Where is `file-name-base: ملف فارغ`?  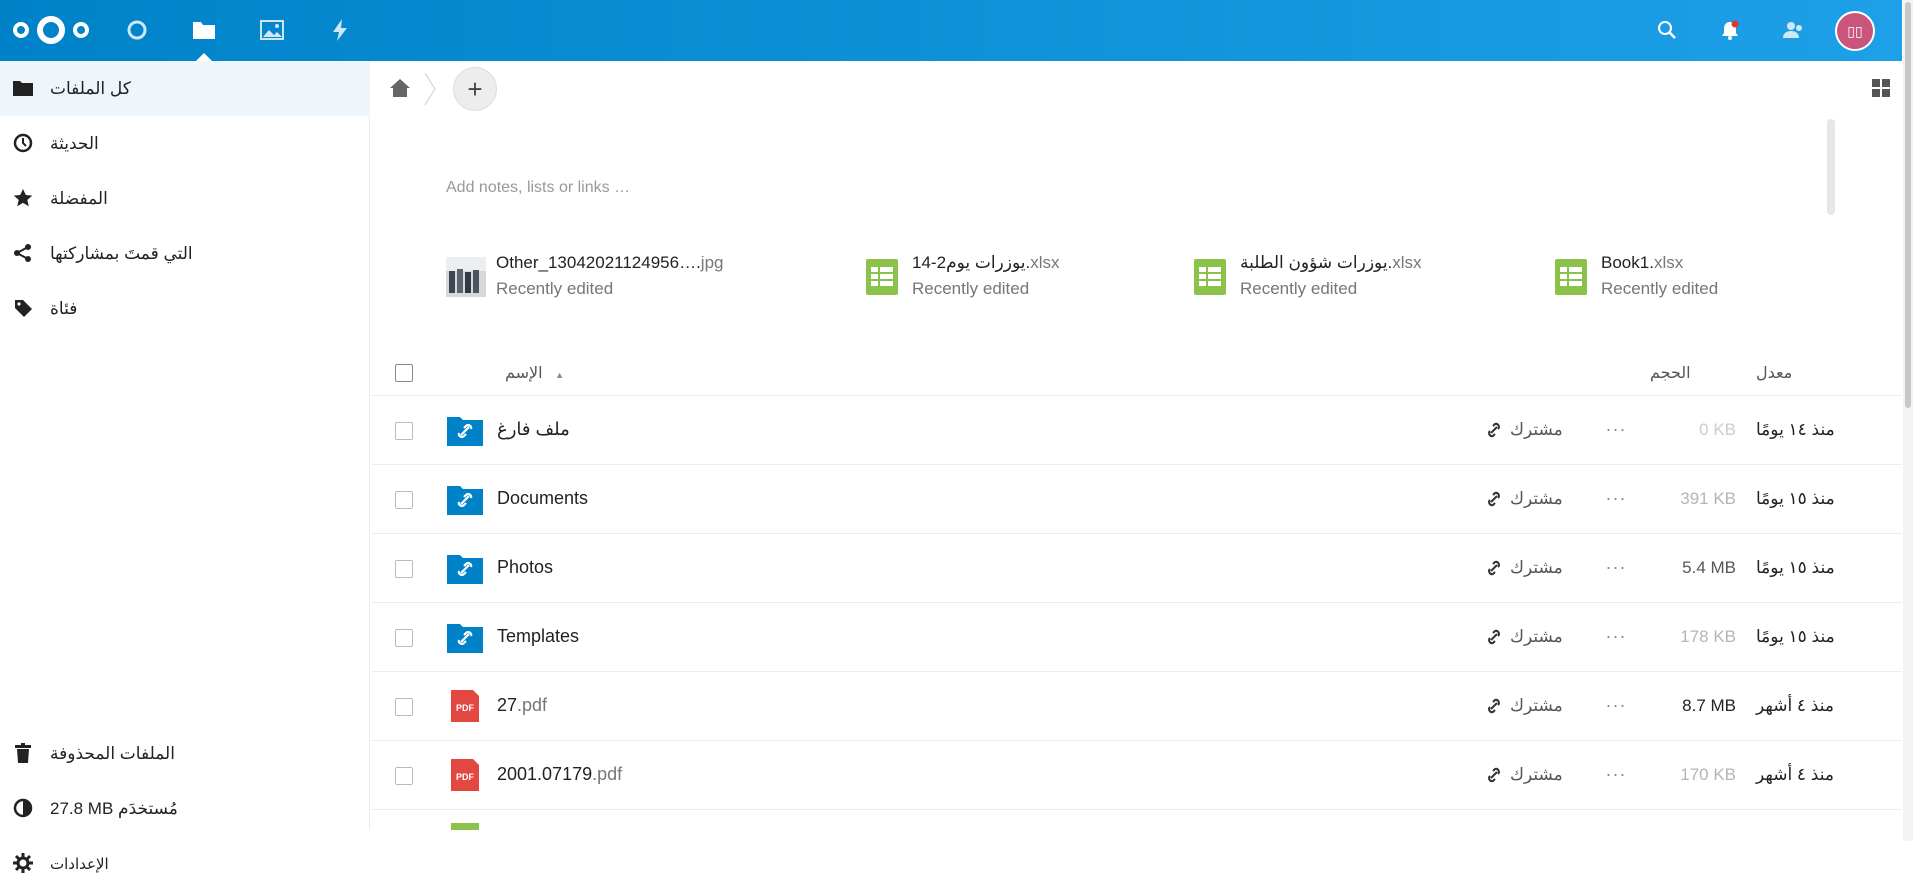 file-name-base: ملف فارغ is located at coordinates (533, 429).